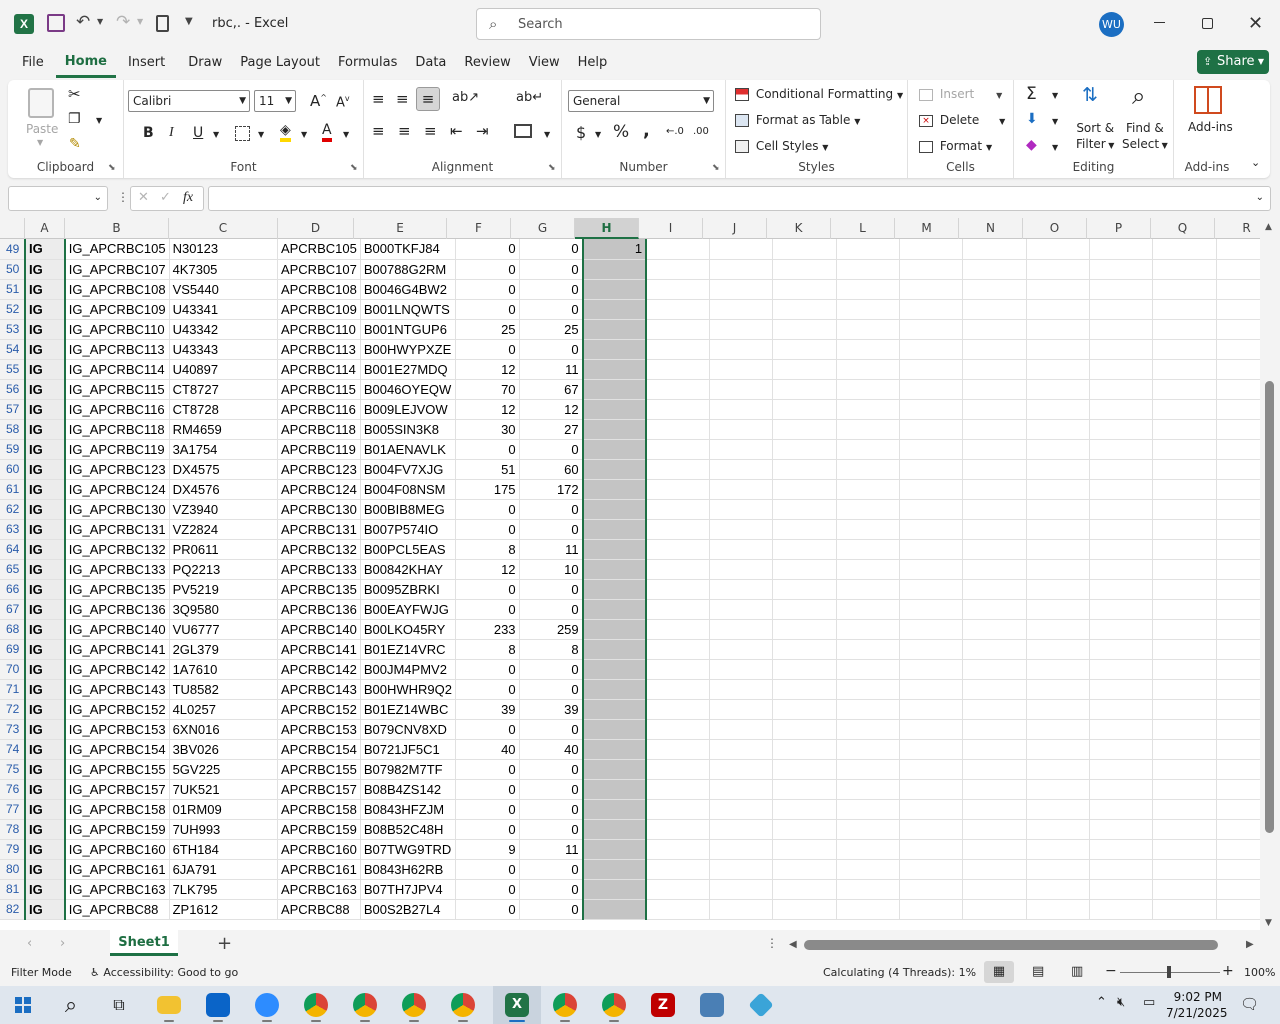 The width and height of the screenshot is (1280, 1024). I want to click on cell-b: IG_APCRBC130, so click(117, 509).